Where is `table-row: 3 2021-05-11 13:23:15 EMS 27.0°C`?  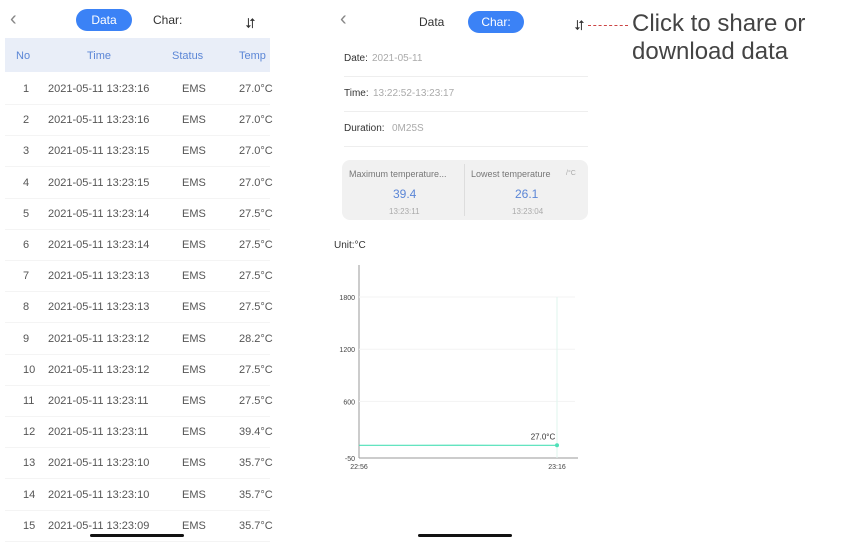
table-row: 3 2021-05-11 13:23:15 EMS 27.0°C is located at coordinates (139, 151).